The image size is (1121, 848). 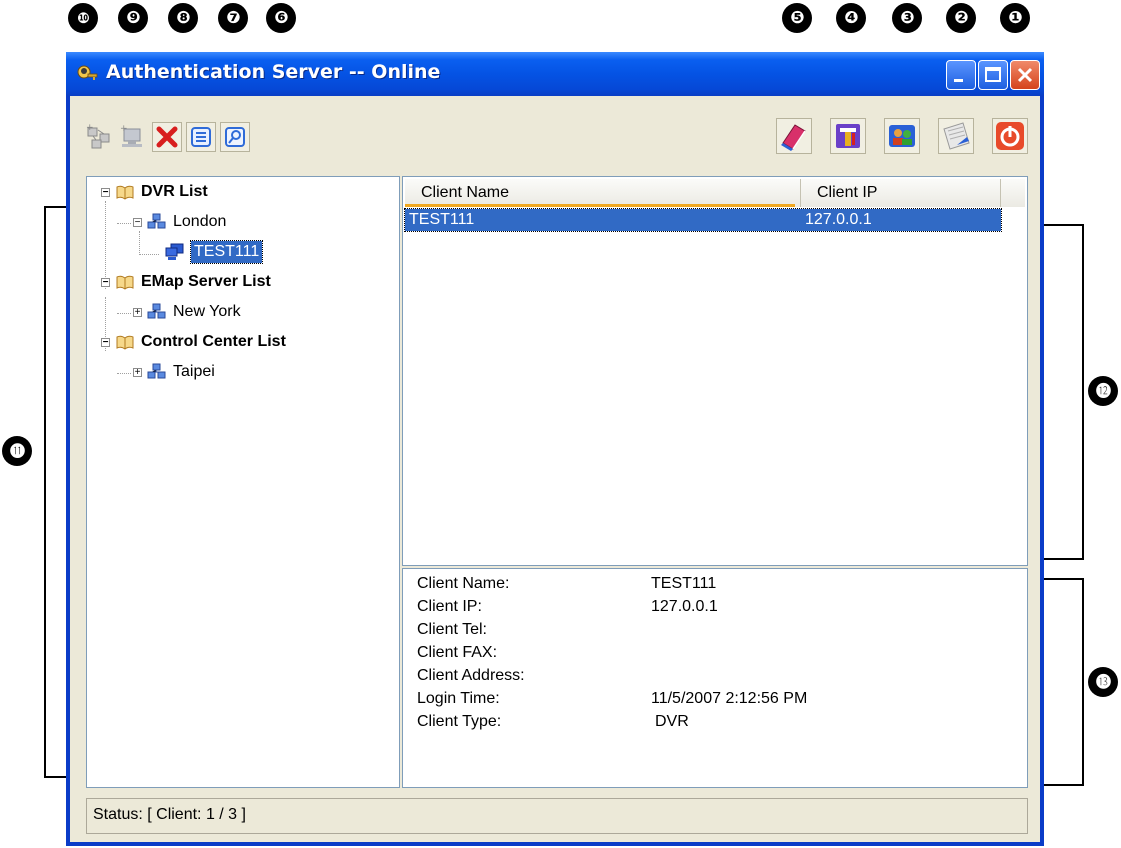 I want to click on settings-tools-button, so click(x=848, y=136).